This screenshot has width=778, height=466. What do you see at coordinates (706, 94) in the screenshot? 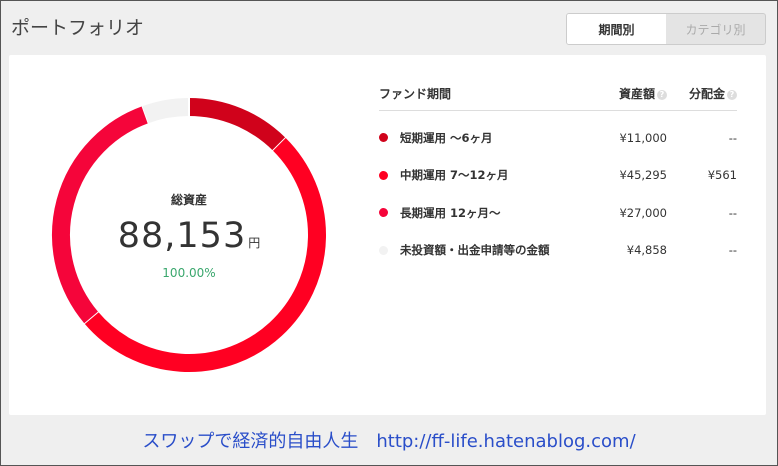
I see `header-distribution-label: 分配金` at bounding box center [706, 94].